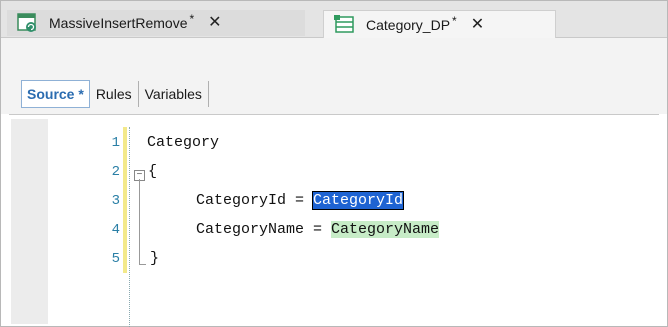 Image resolution: width=668 pixels, height=327 pixels. I want to click on line-number: 5, so click(115, 259).